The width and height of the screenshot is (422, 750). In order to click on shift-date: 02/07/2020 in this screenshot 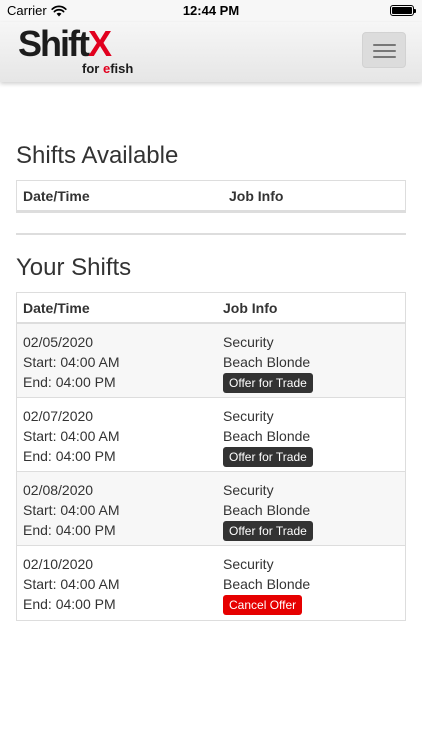, I will do `click(58, 416)`.